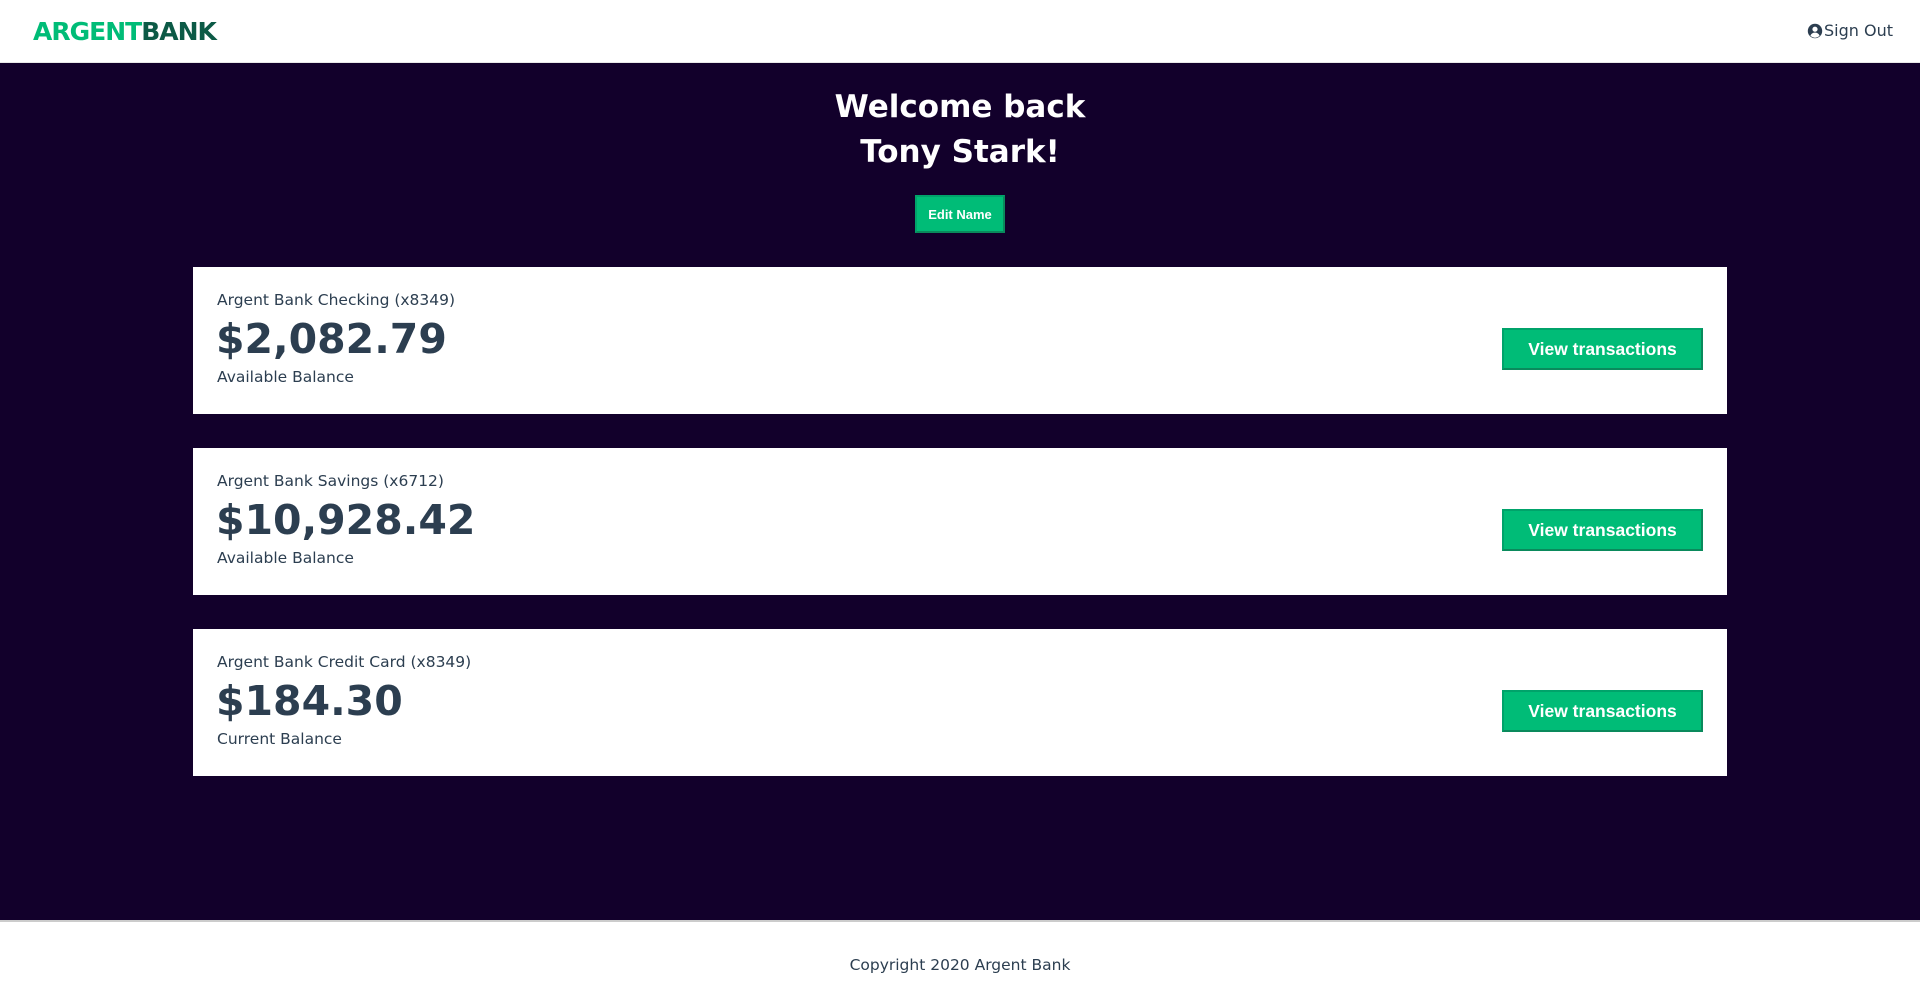 The image size is (1920, 1001). Describe the element at coordinates (960, 214) in the screenshot. I see `edit-name-button: Edit Name` at that location.